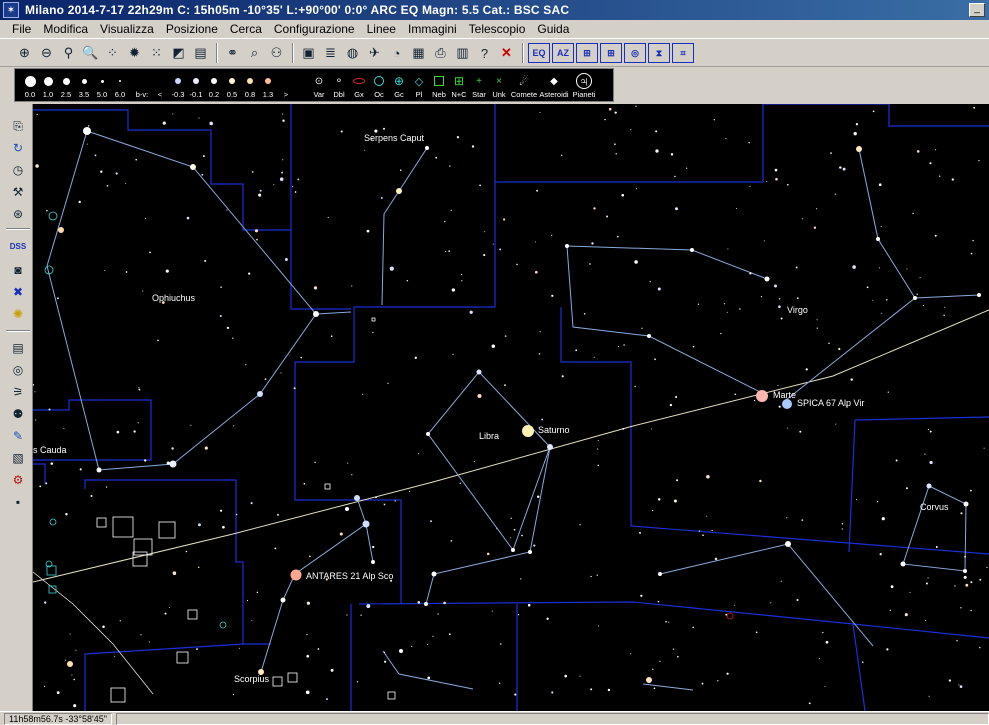  I want to click on legend-color-item: -0.1, so click(196, 85).